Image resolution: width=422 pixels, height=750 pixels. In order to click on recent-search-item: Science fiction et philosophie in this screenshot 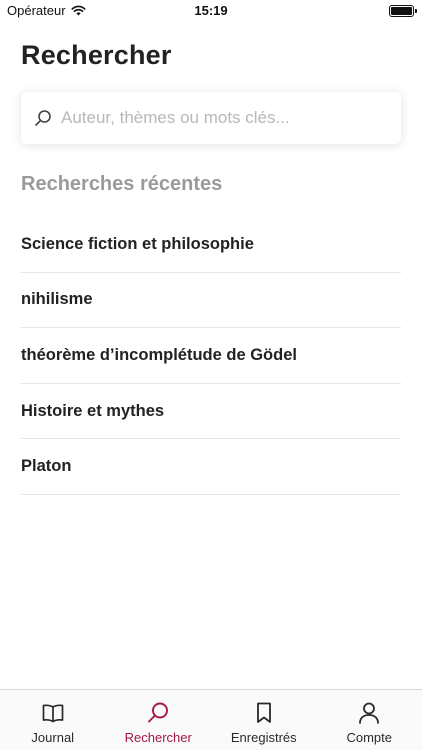, I will do `click(211, 245)`.